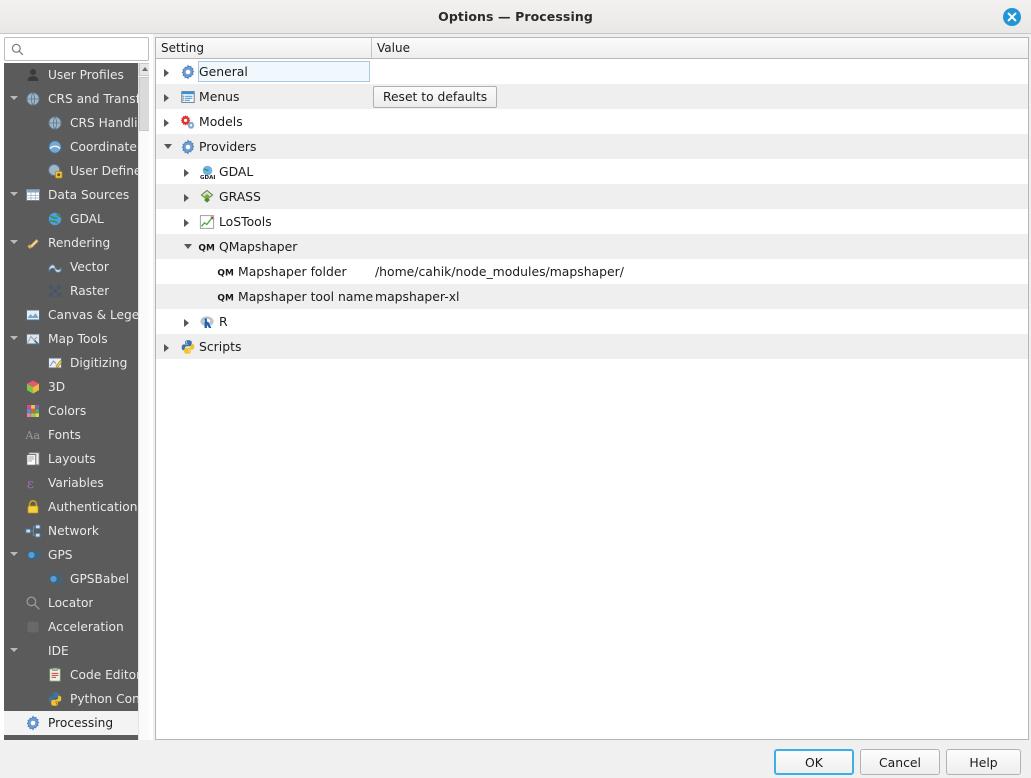 The width and height of the screenshot is (1031, 778). I want to click on python-icon, so click(187, 346).